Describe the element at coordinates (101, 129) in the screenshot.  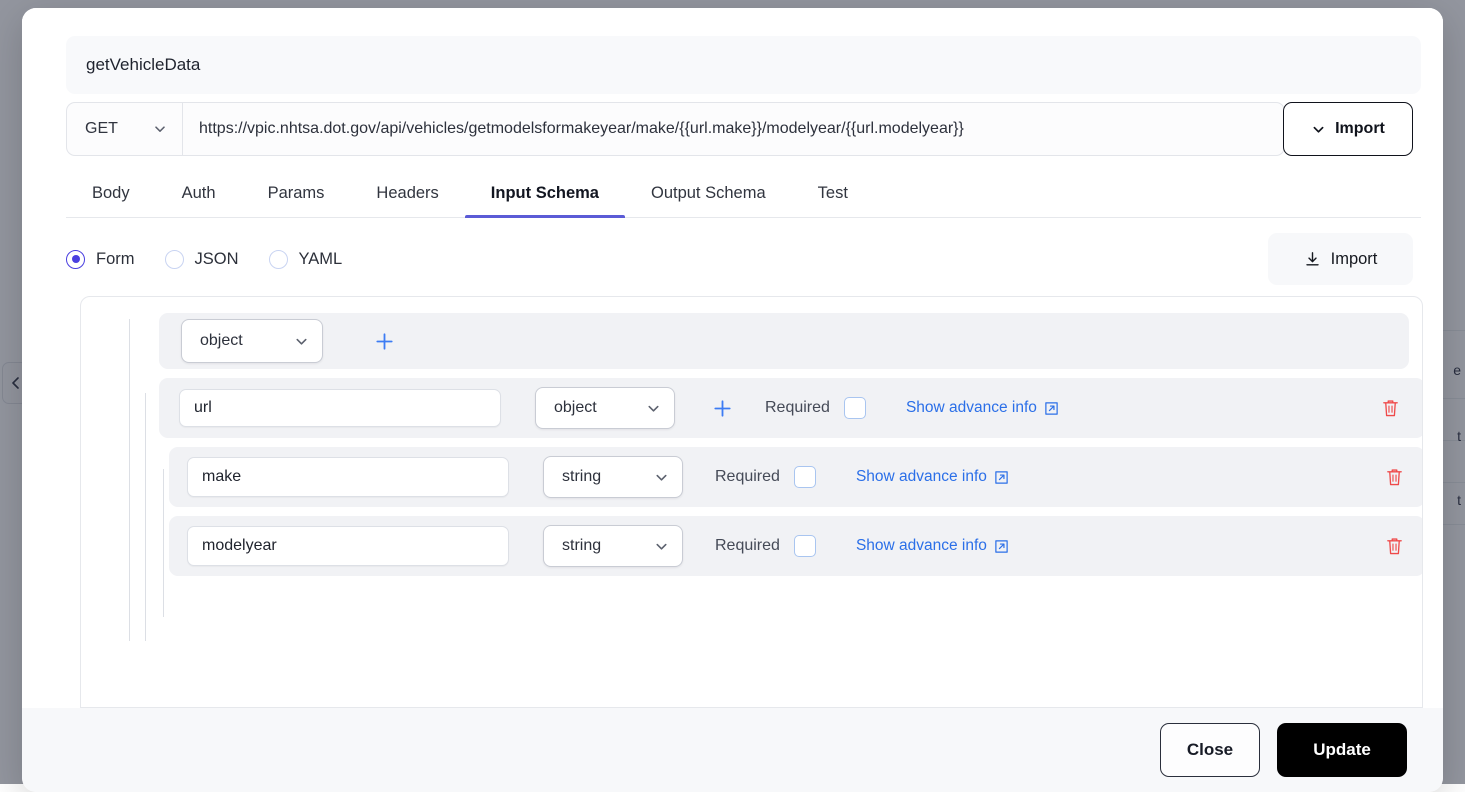
I see `http-method-value: GET` at that location.